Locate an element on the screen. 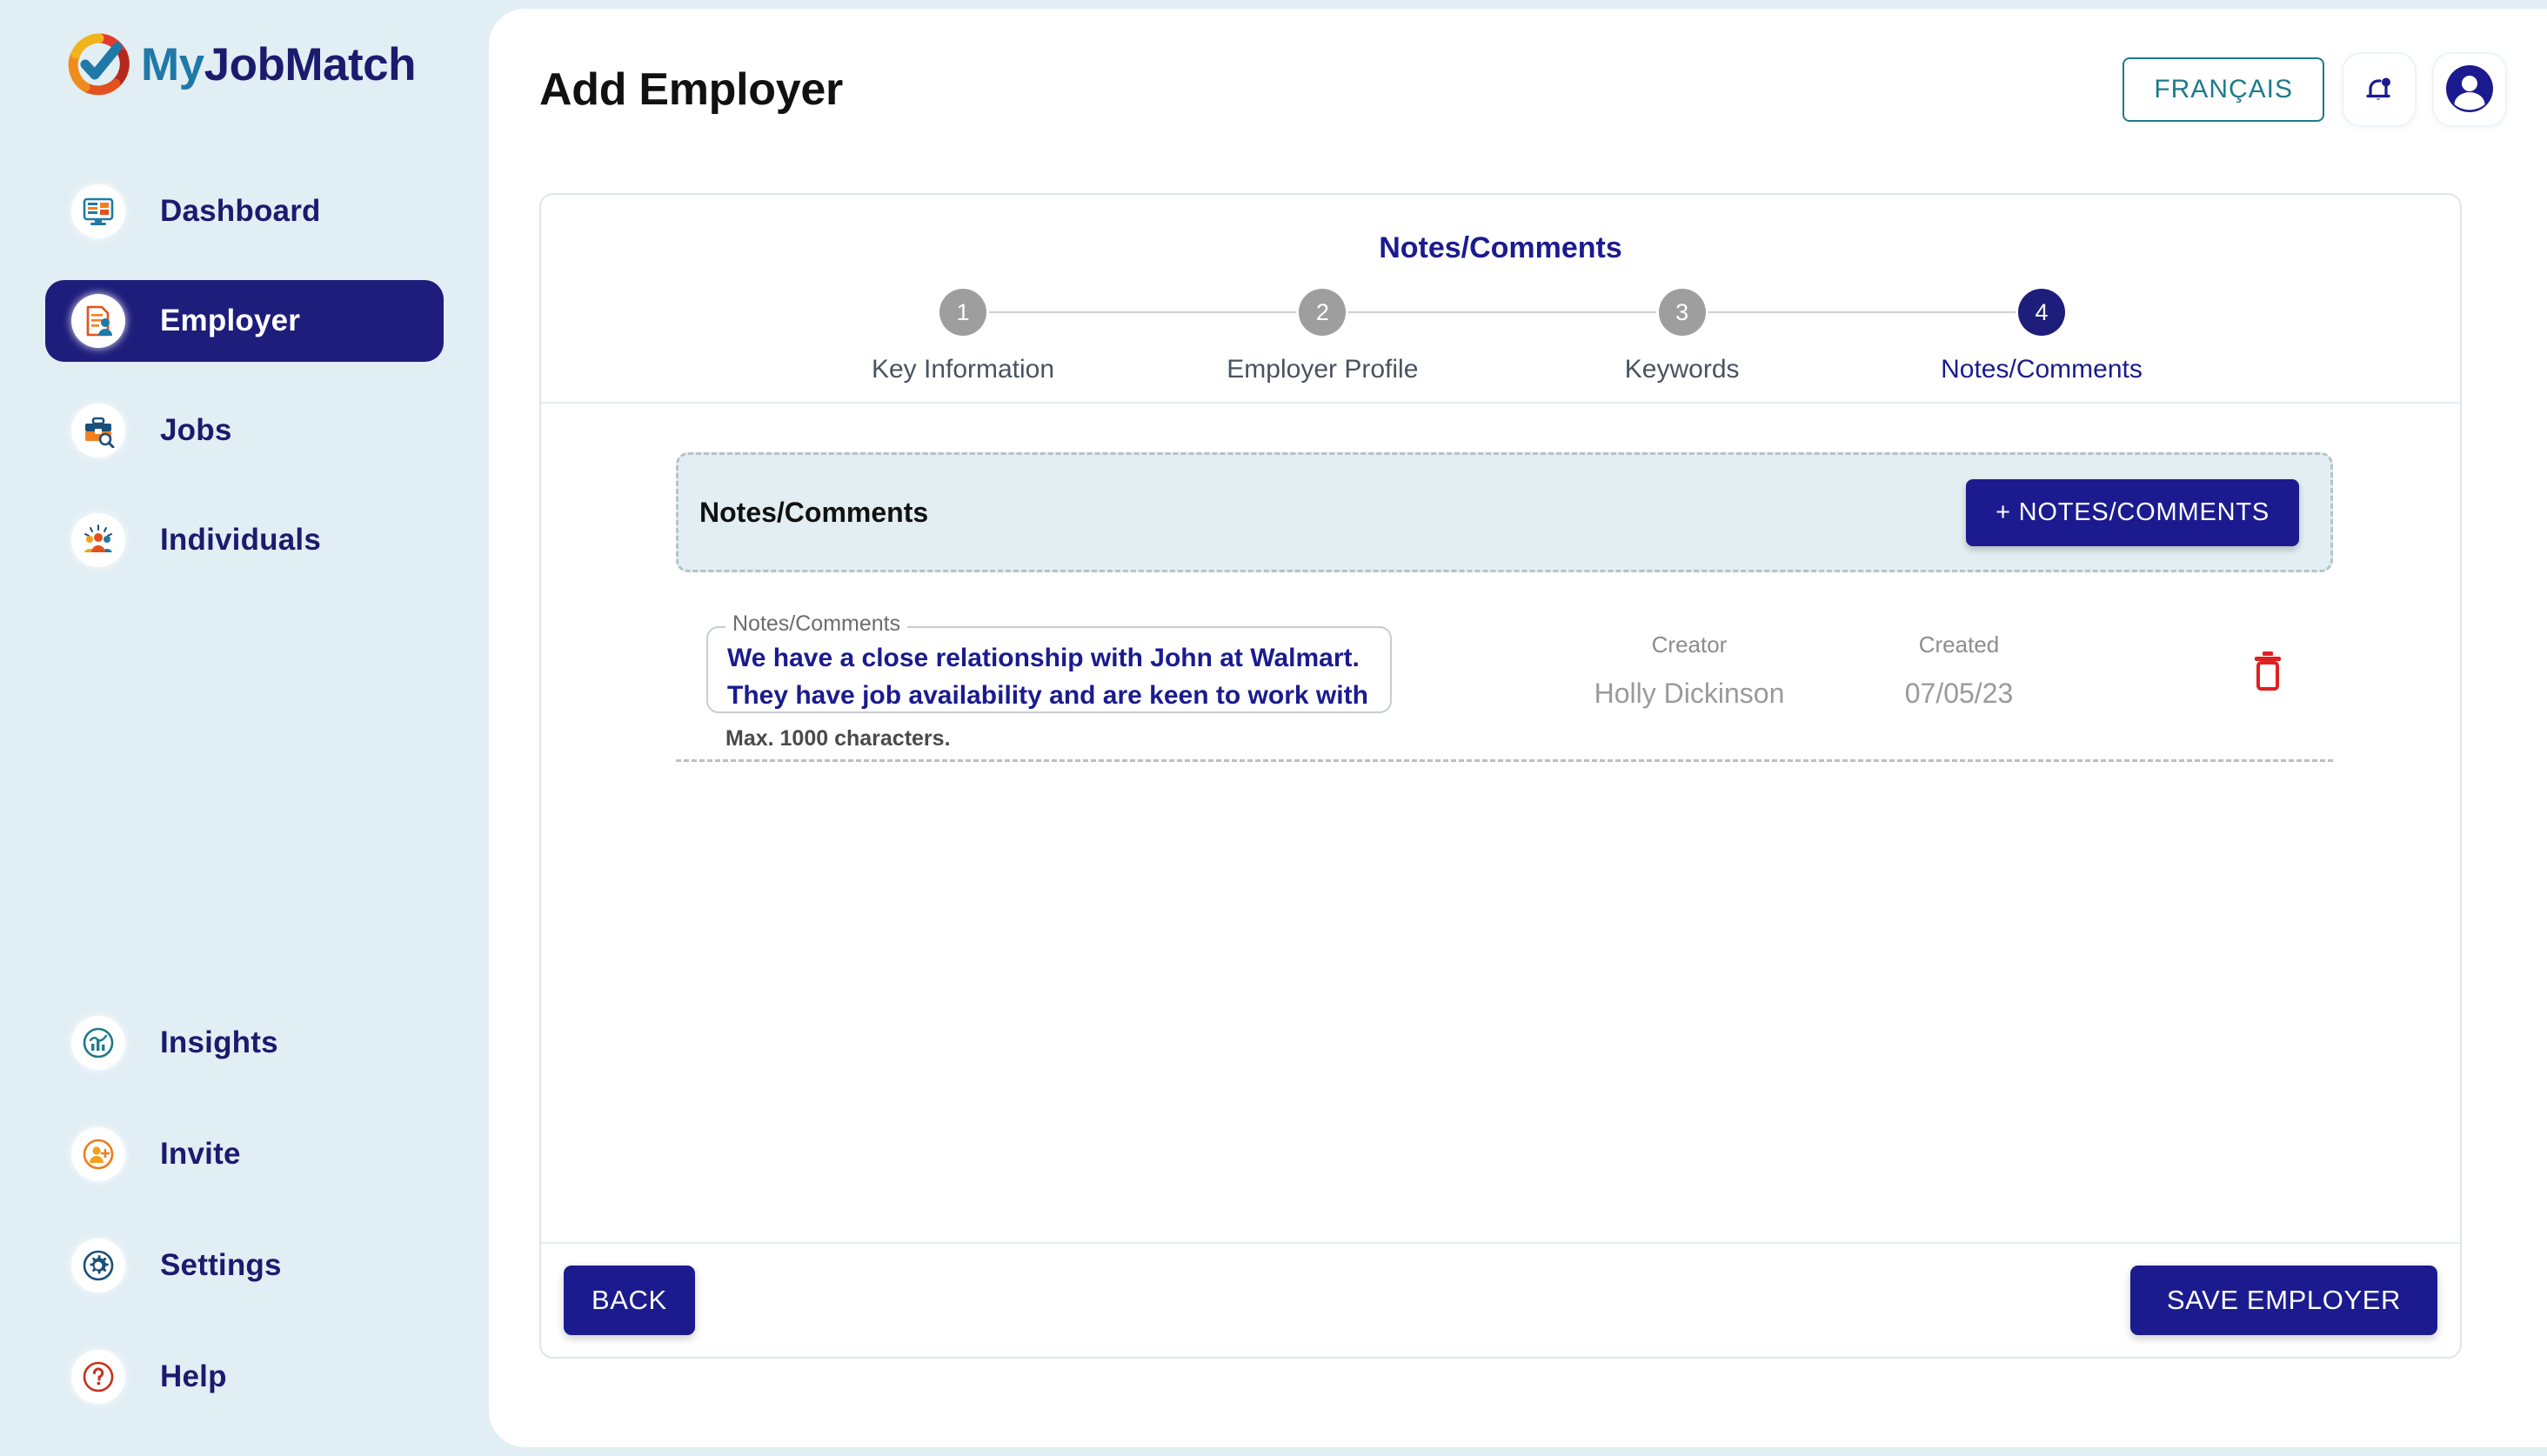  add-notes-comments-button: + NOTES/COMMENTS is located at coordinates (2132, 512).